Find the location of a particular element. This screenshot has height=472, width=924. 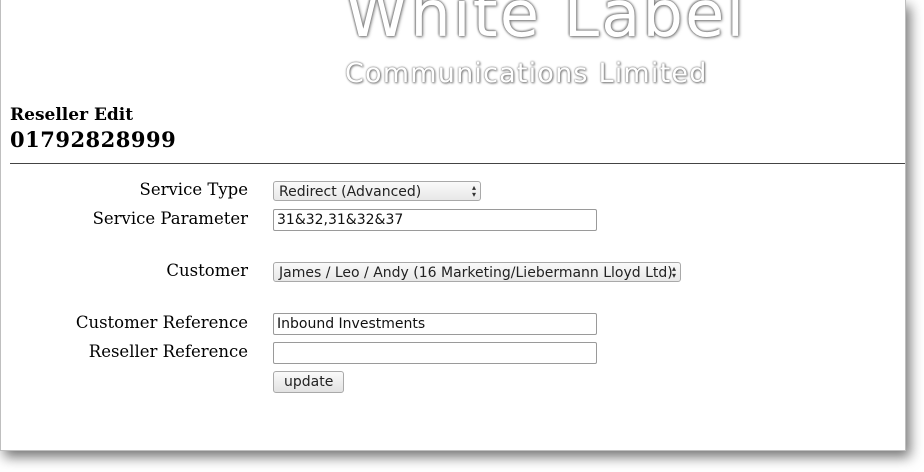

page-title: Reseller Edit is located at coordinates (72, 115).